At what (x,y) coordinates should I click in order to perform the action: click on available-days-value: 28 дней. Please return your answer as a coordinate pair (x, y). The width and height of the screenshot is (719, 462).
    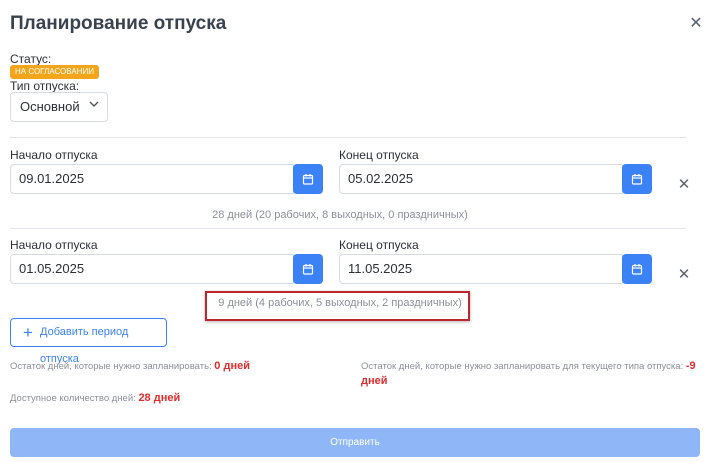
    Looking at the image, I should click on (159, 398).